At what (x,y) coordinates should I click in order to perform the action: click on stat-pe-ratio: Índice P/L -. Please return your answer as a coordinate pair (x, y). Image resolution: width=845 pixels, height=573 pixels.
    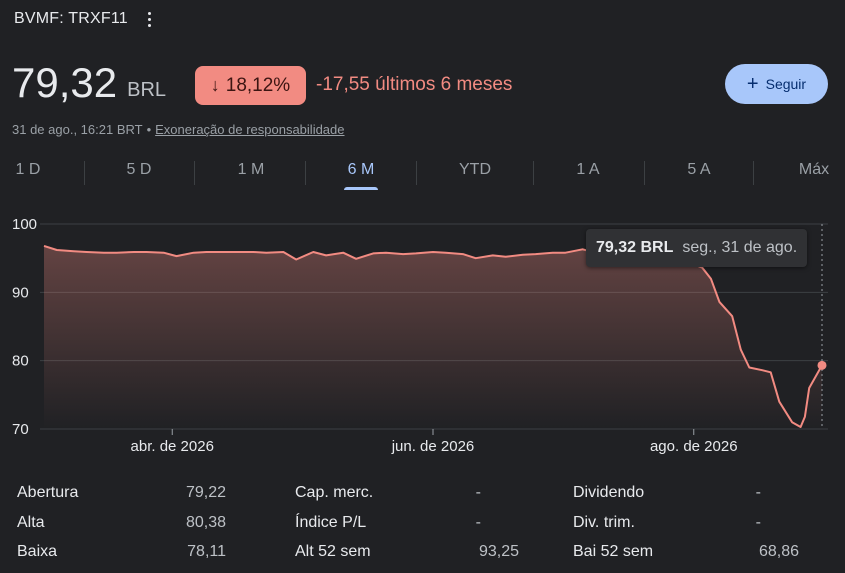
    Looking at the image, I should click on (388, 522).